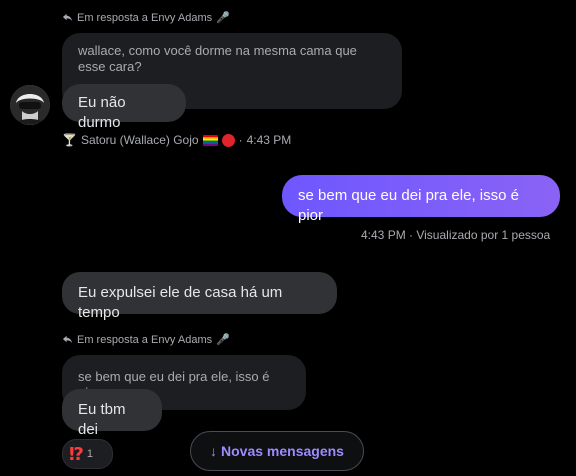 The width and height of the screenshot is (576, 476). I want to click on message-bubble: Eu expulsei ele de casa há um tempo, so click(199, 296).